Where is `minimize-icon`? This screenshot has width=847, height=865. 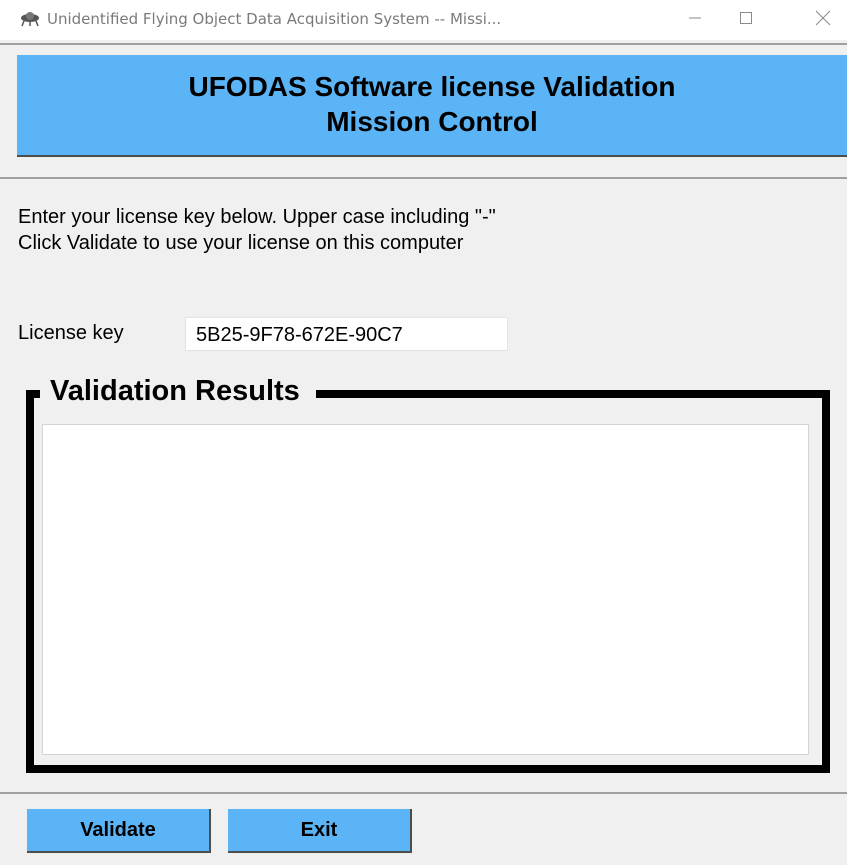 minimize-icon is located at coordinates (695, 20).